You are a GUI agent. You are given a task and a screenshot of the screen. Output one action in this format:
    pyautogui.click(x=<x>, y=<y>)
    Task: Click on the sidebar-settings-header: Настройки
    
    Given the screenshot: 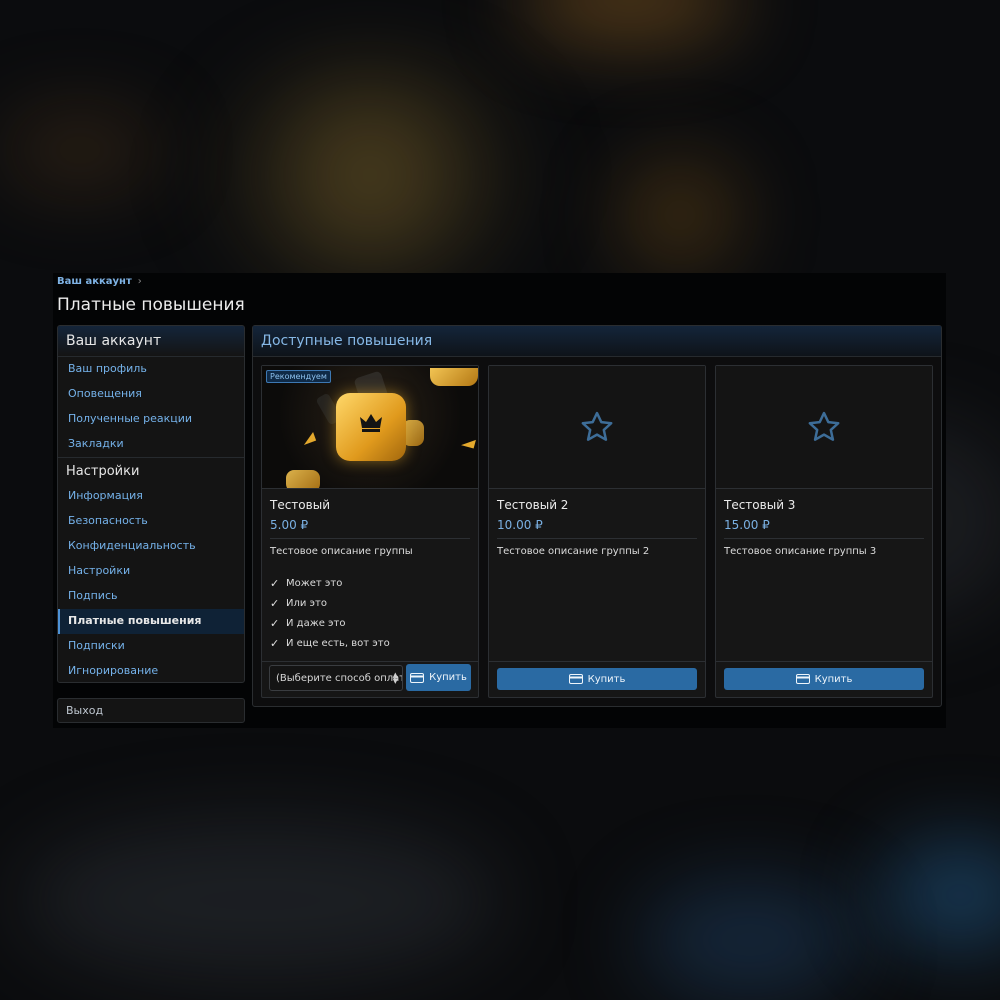 What is the action you would take?
    pyautogui.click(x=151, y=470)
    